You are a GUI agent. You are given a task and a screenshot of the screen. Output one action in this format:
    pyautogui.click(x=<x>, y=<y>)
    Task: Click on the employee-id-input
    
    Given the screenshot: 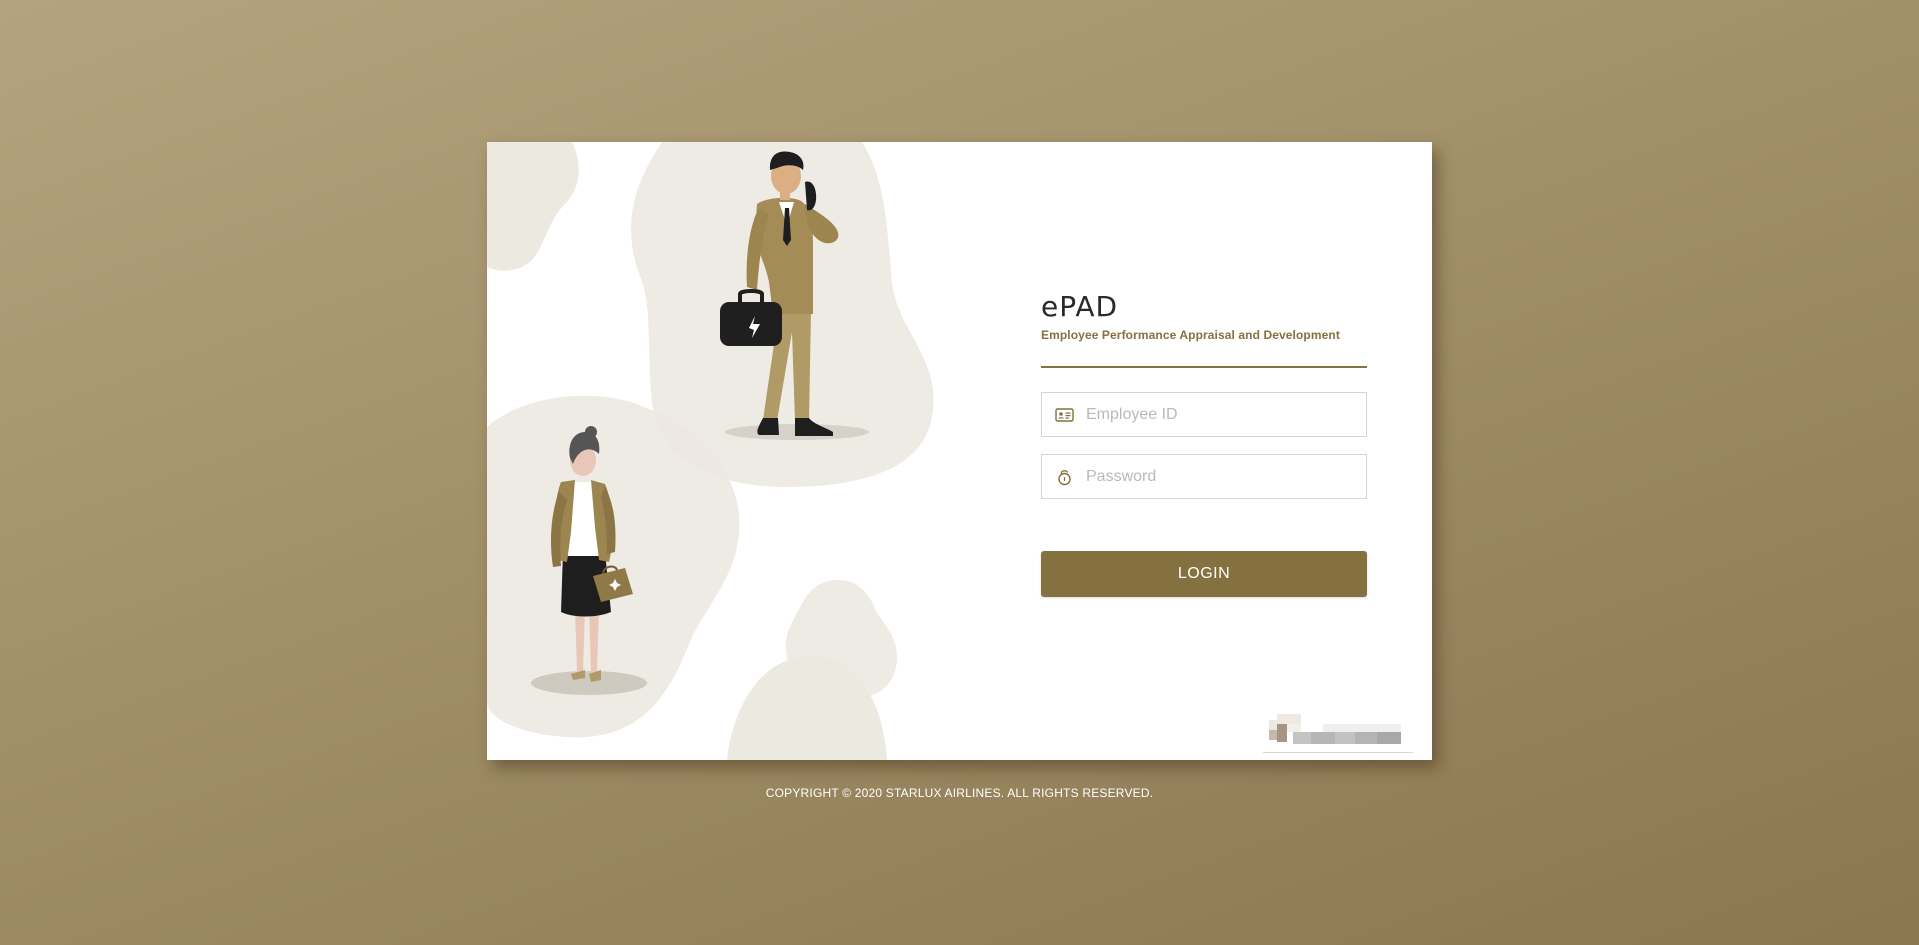 What is the action you would take?
    pyautogui.click(x=1221, y=414)
    